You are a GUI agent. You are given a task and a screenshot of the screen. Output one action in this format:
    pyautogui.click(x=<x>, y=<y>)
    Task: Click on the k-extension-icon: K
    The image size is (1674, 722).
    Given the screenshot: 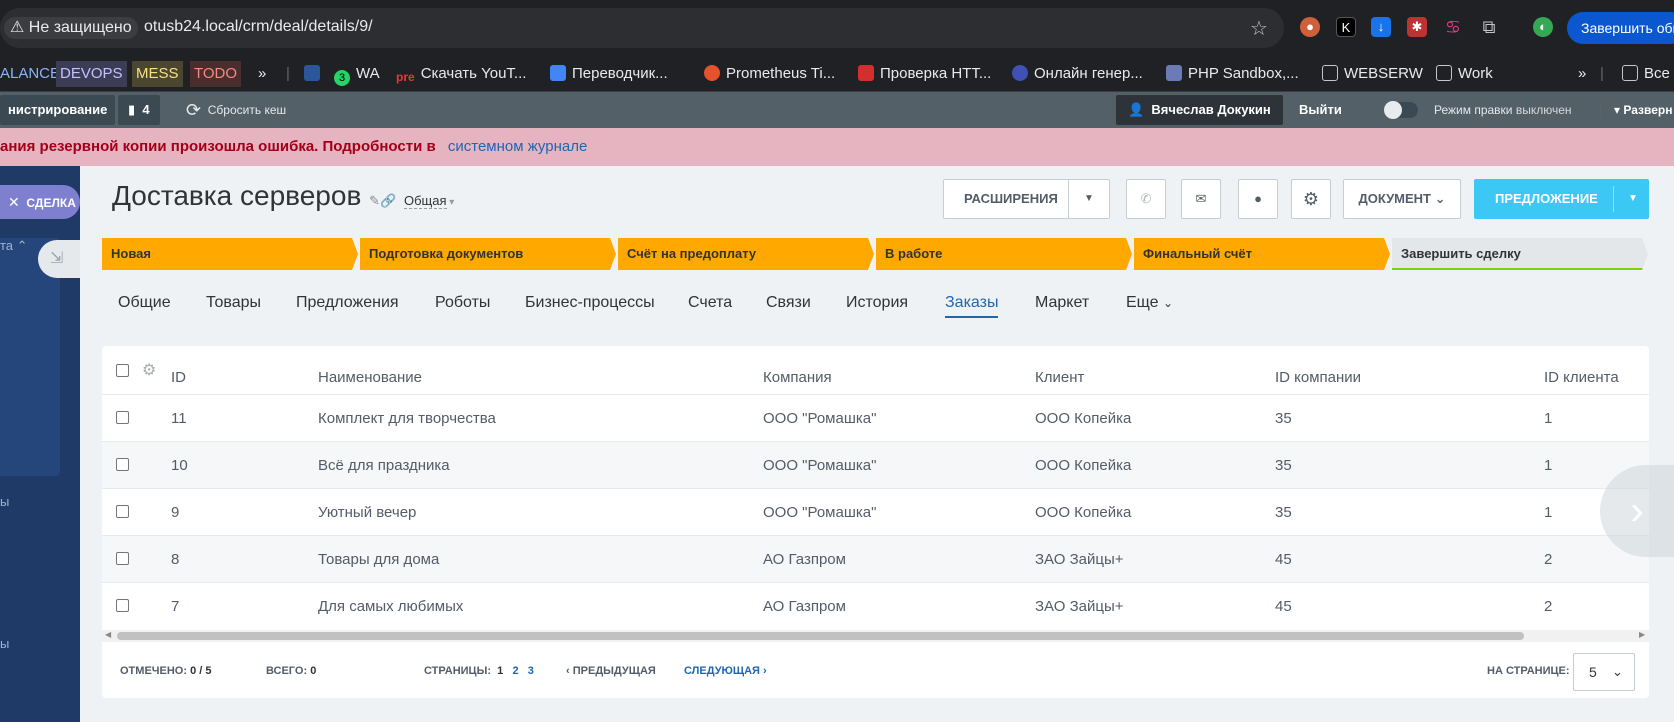 What is the action you would take?
    pyautogui.click(x=1346, y=27)
    